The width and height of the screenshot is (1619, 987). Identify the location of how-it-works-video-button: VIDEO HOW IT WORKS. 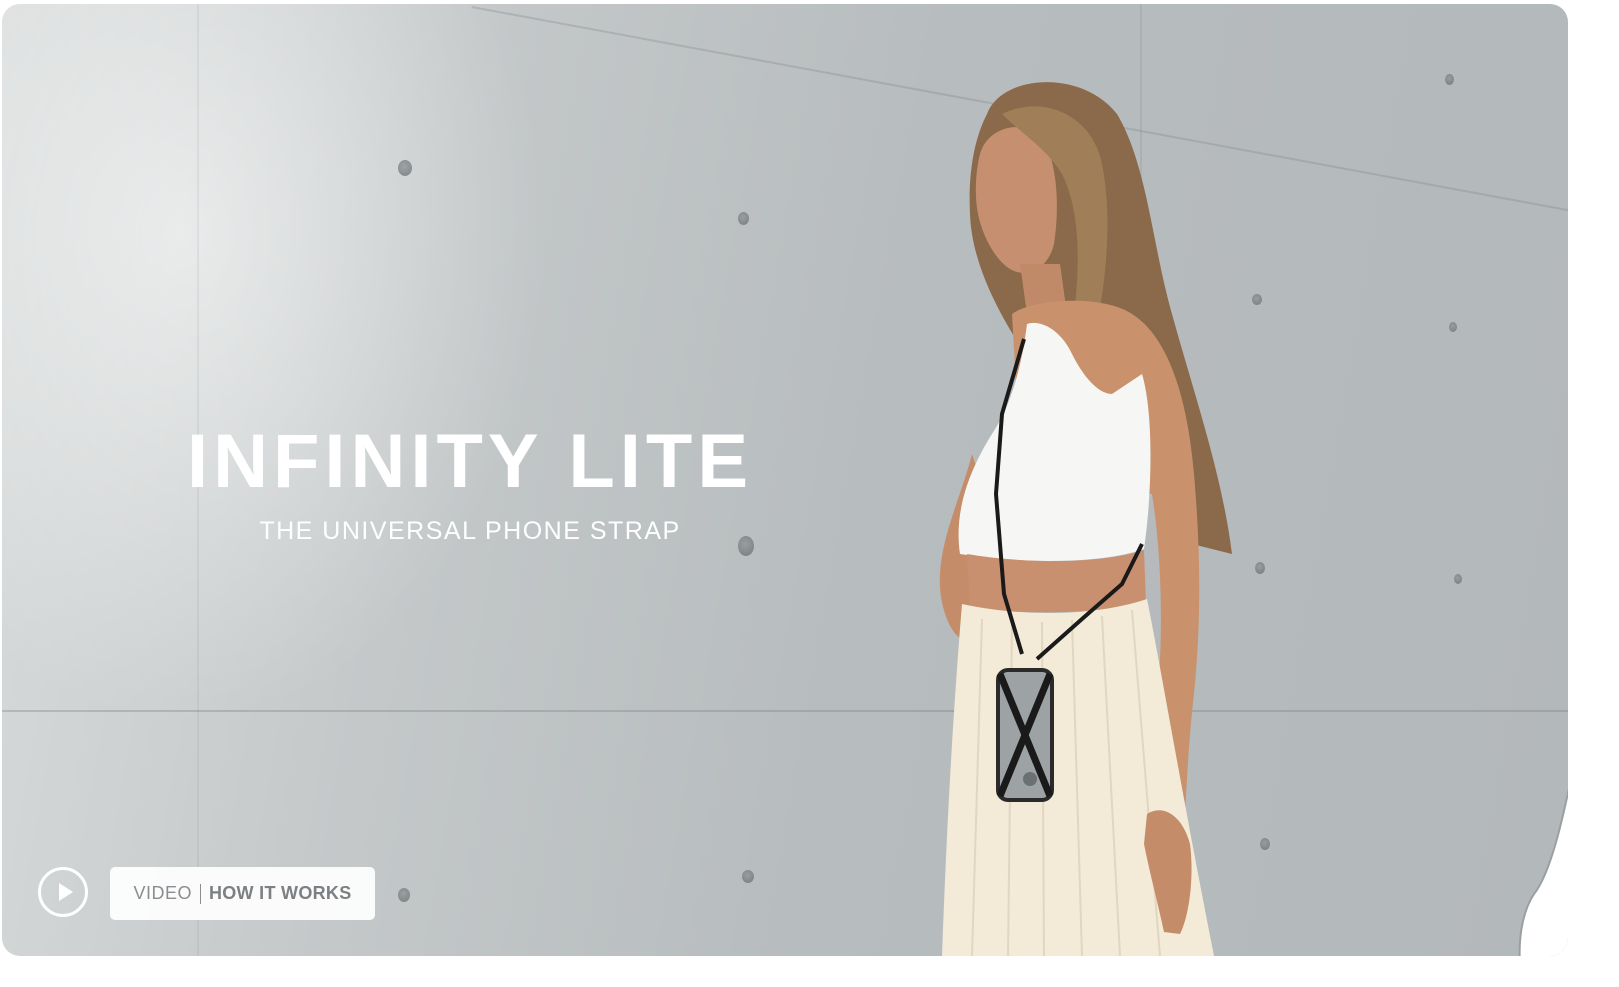
(242, 893).